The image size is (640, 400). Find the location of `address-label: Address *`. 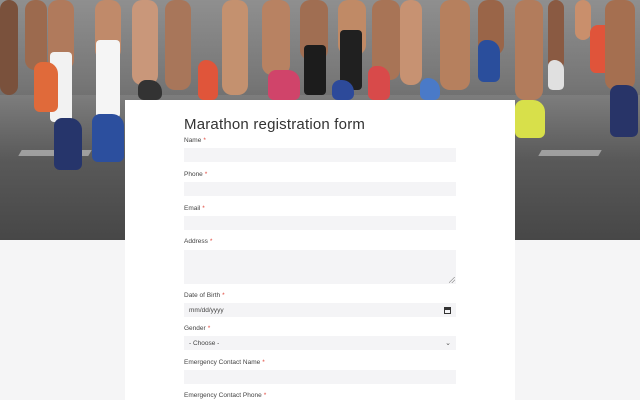

address-label: Address * is located at coordinates (198, 241).